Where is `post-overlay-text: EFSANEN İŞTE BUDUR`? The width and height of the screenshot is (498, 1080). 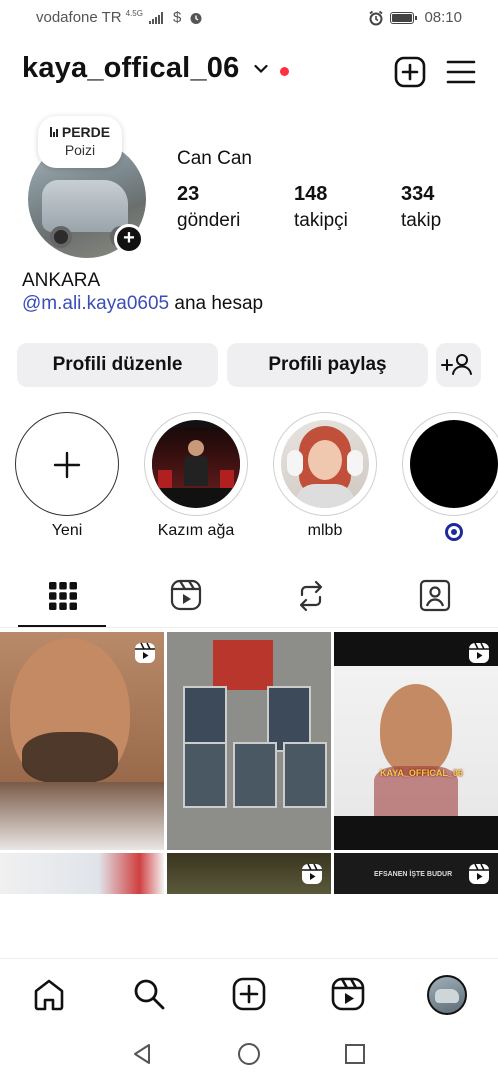 post-overlay-text: EFSANEN İŞTE BUDUR is located at coordinates (413, 874).